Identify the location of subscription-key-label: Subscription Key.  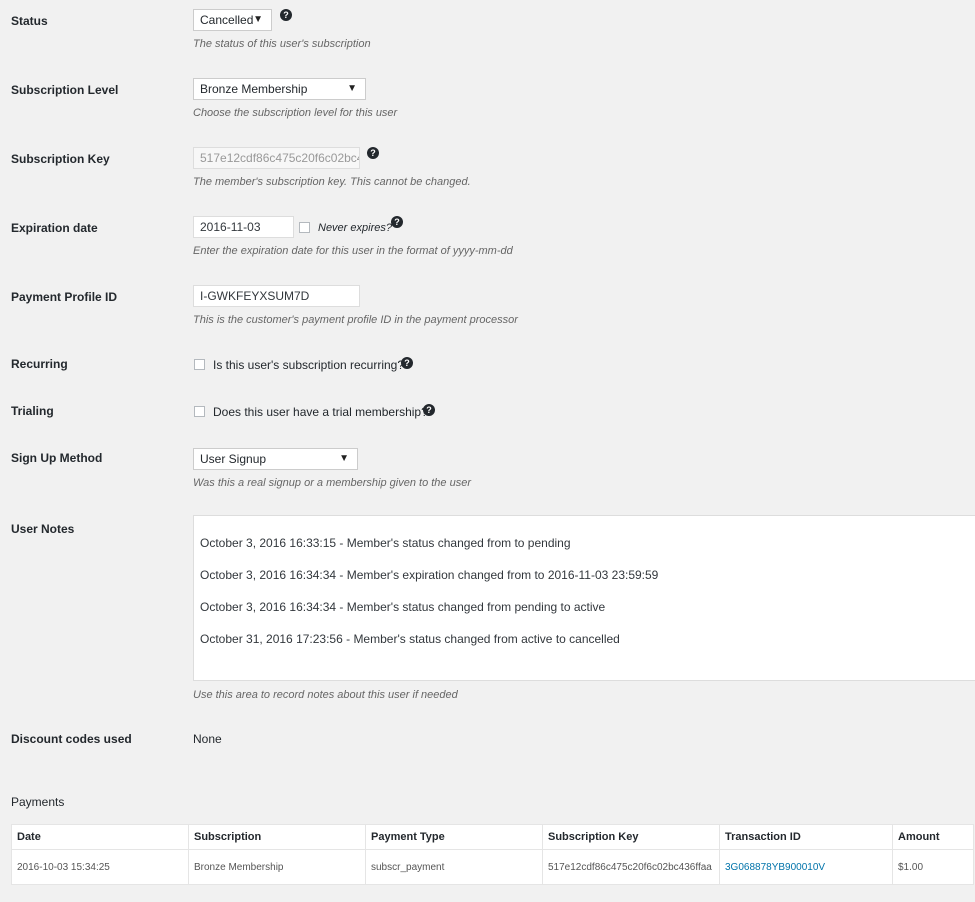
(60, 159).